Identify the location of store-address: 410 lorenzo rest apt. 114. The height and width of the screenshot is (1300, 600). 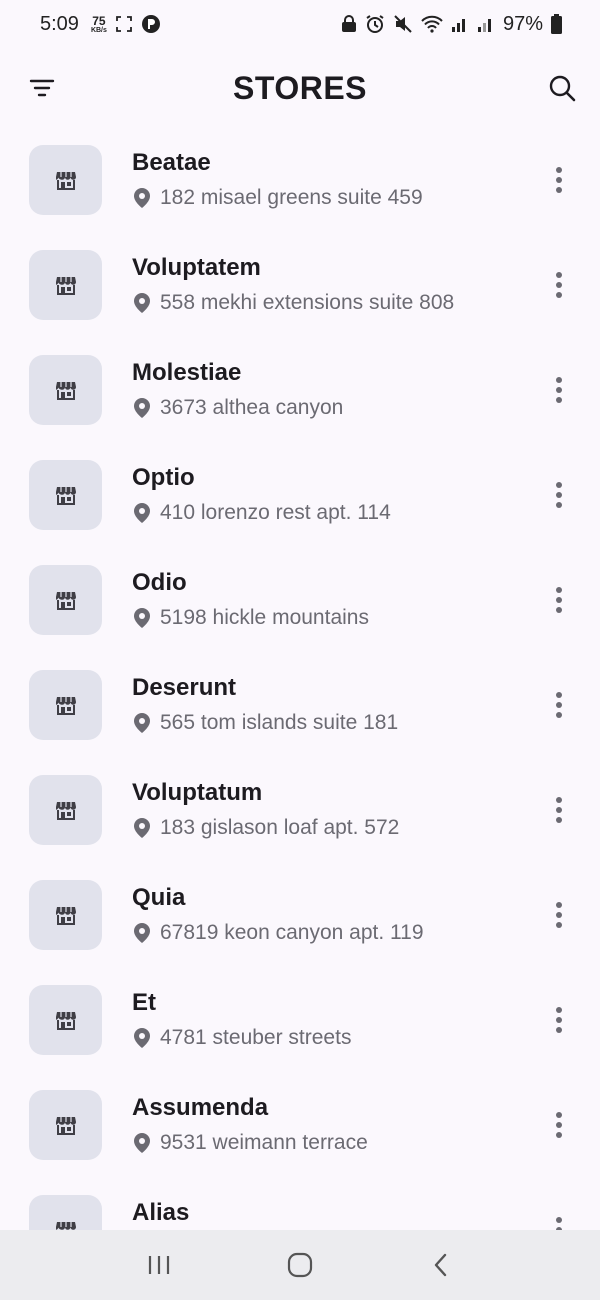
(275, 512).